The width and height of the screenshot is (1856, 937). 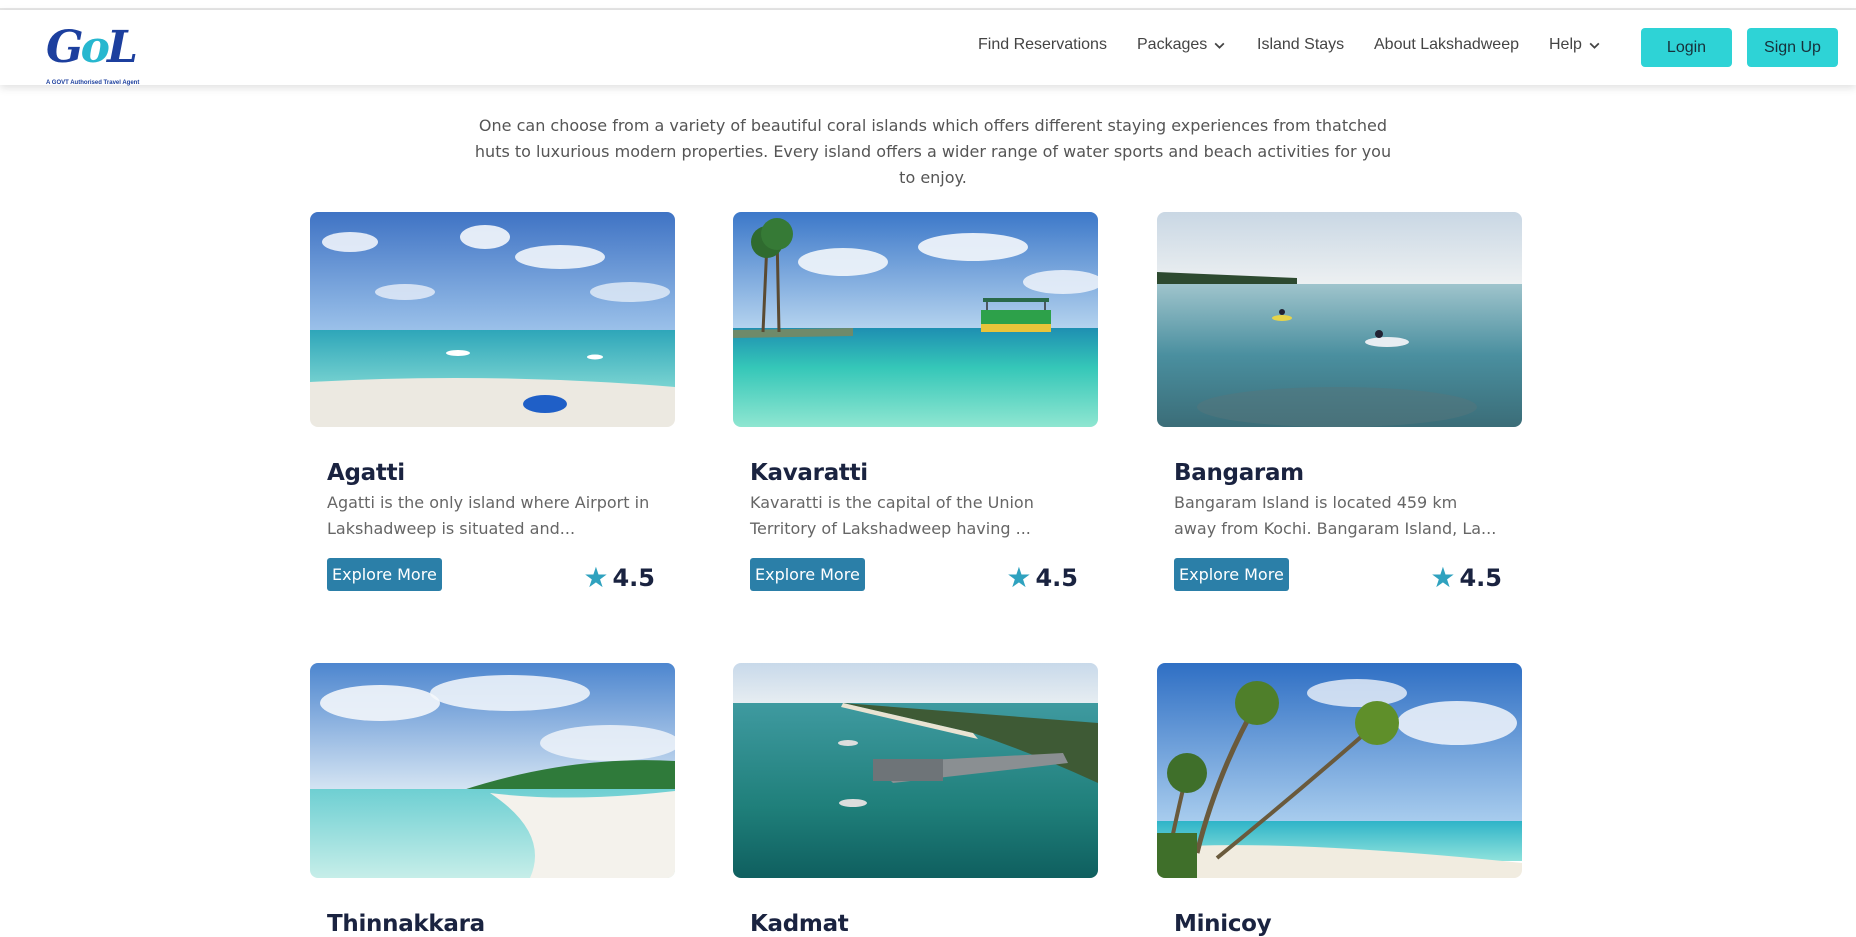 I want to click on island-card-kadmat: Kadmat, so click(x=915, y=800).